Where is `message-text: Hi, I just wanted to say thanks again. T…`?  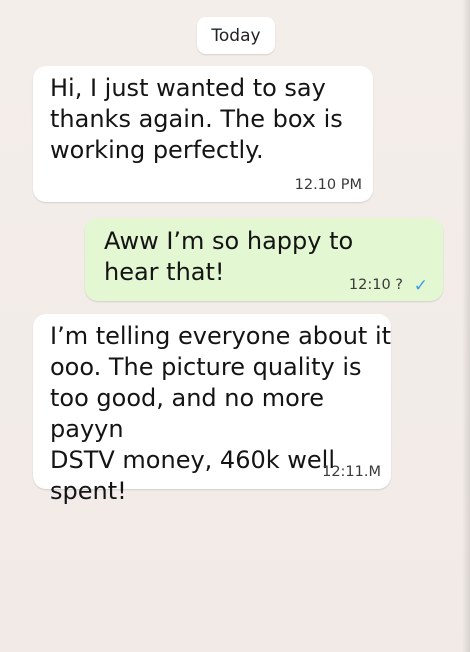 message-text: Hi, I just wanted to say thanks again. T… is located at coordinates (196, 119).